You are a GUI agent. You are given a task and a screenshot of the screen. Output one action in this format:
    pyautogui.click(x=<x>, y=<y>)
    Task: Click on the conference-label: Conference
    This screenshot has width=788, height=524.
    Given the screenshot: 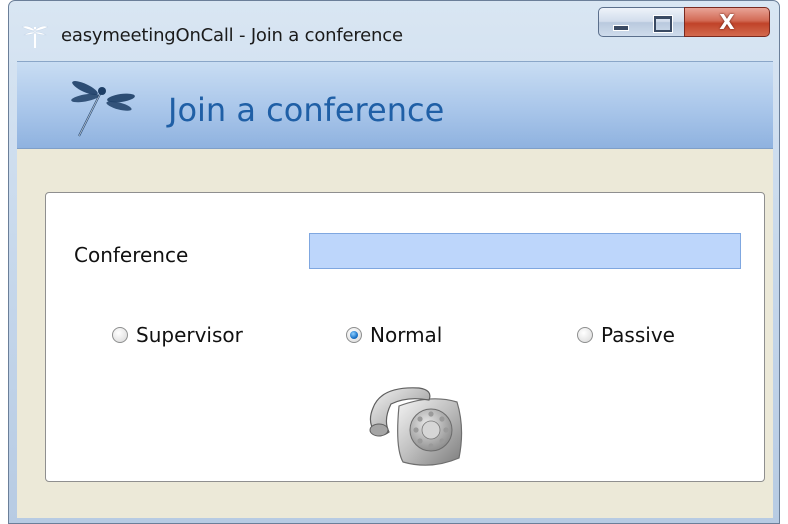 What is the action you would take?
    pyautogui.click(x=131, y=255)
    